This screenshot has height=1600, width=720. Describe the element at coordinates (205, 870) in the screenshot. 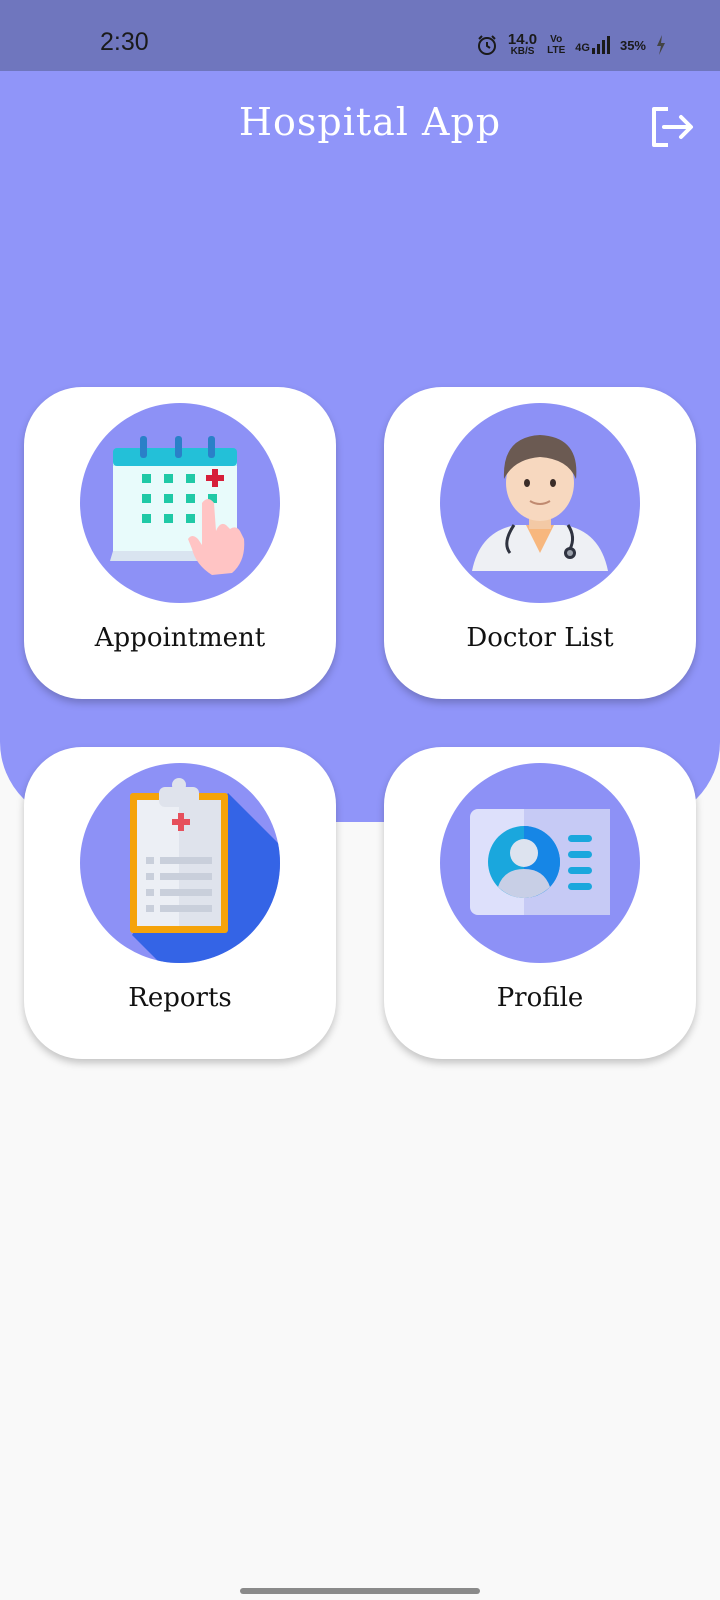

I see `clipboard-report-icon` at that location.